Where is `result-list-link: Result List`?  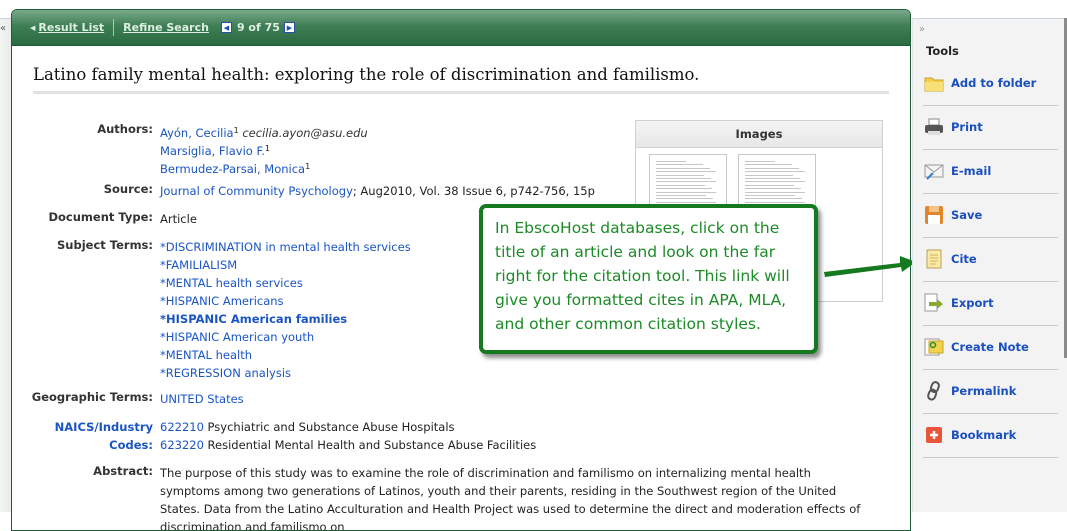
result-list-link: Result List is located at coordinates (71, 27).